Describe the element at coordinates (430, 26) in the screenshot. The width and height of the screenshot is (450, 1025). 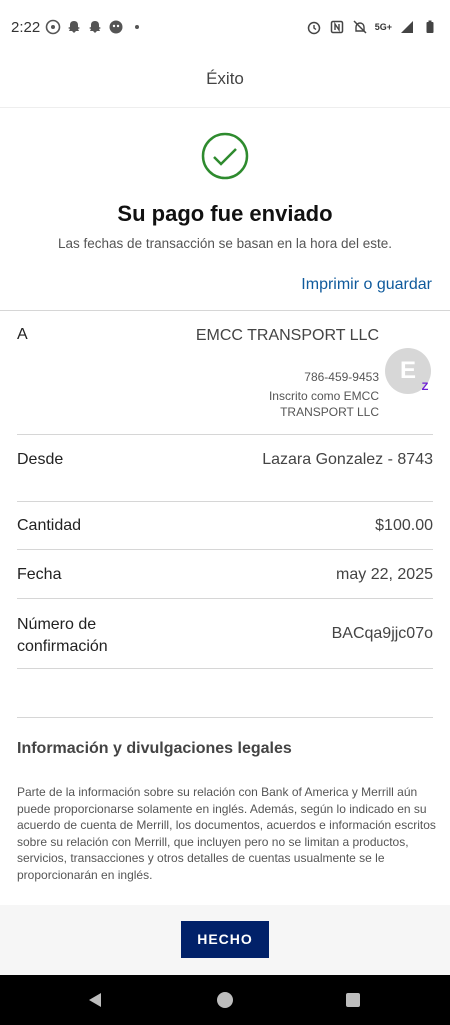
I see `battery-icon` at that location.